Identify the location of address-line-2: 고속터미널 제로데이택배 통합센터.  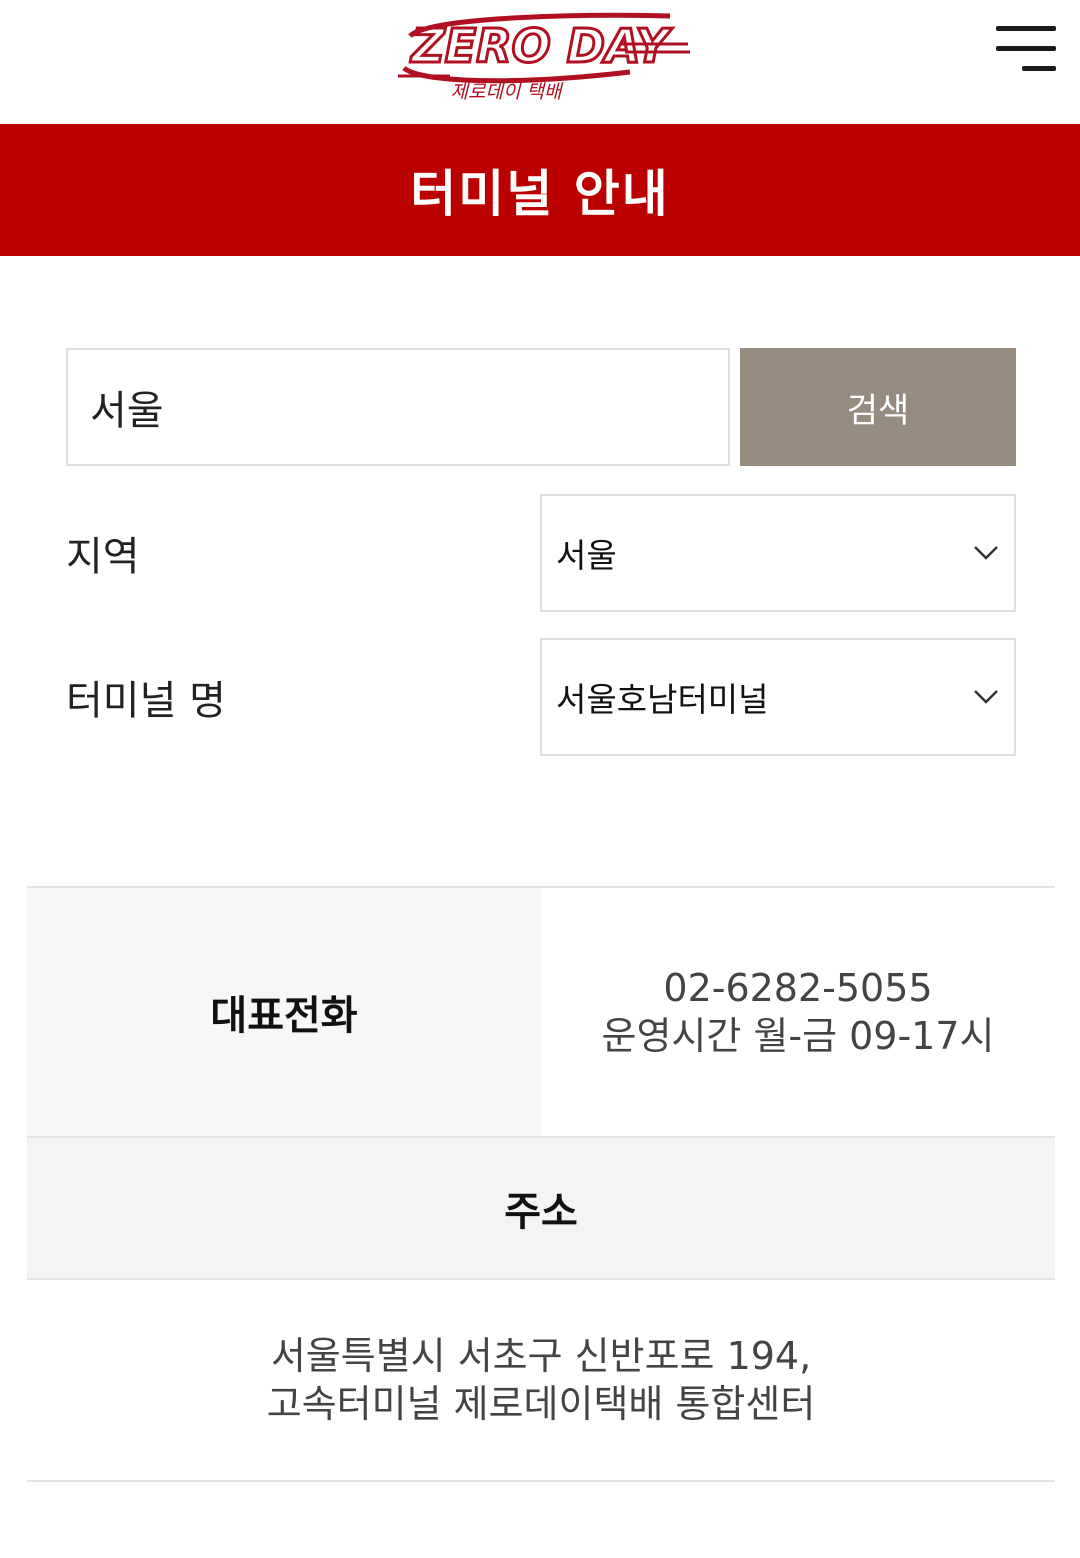
(541, 1404).